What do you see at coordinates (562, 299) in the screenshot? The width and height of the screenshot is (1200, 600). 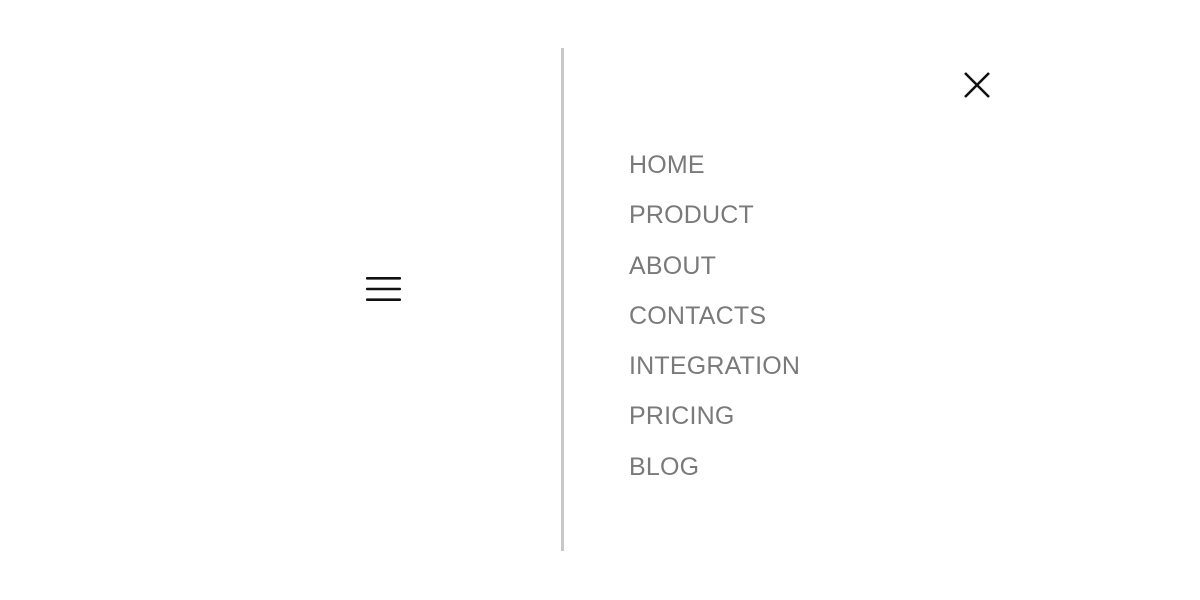 I see `vertical-divider` at bounding box center [562, 299].